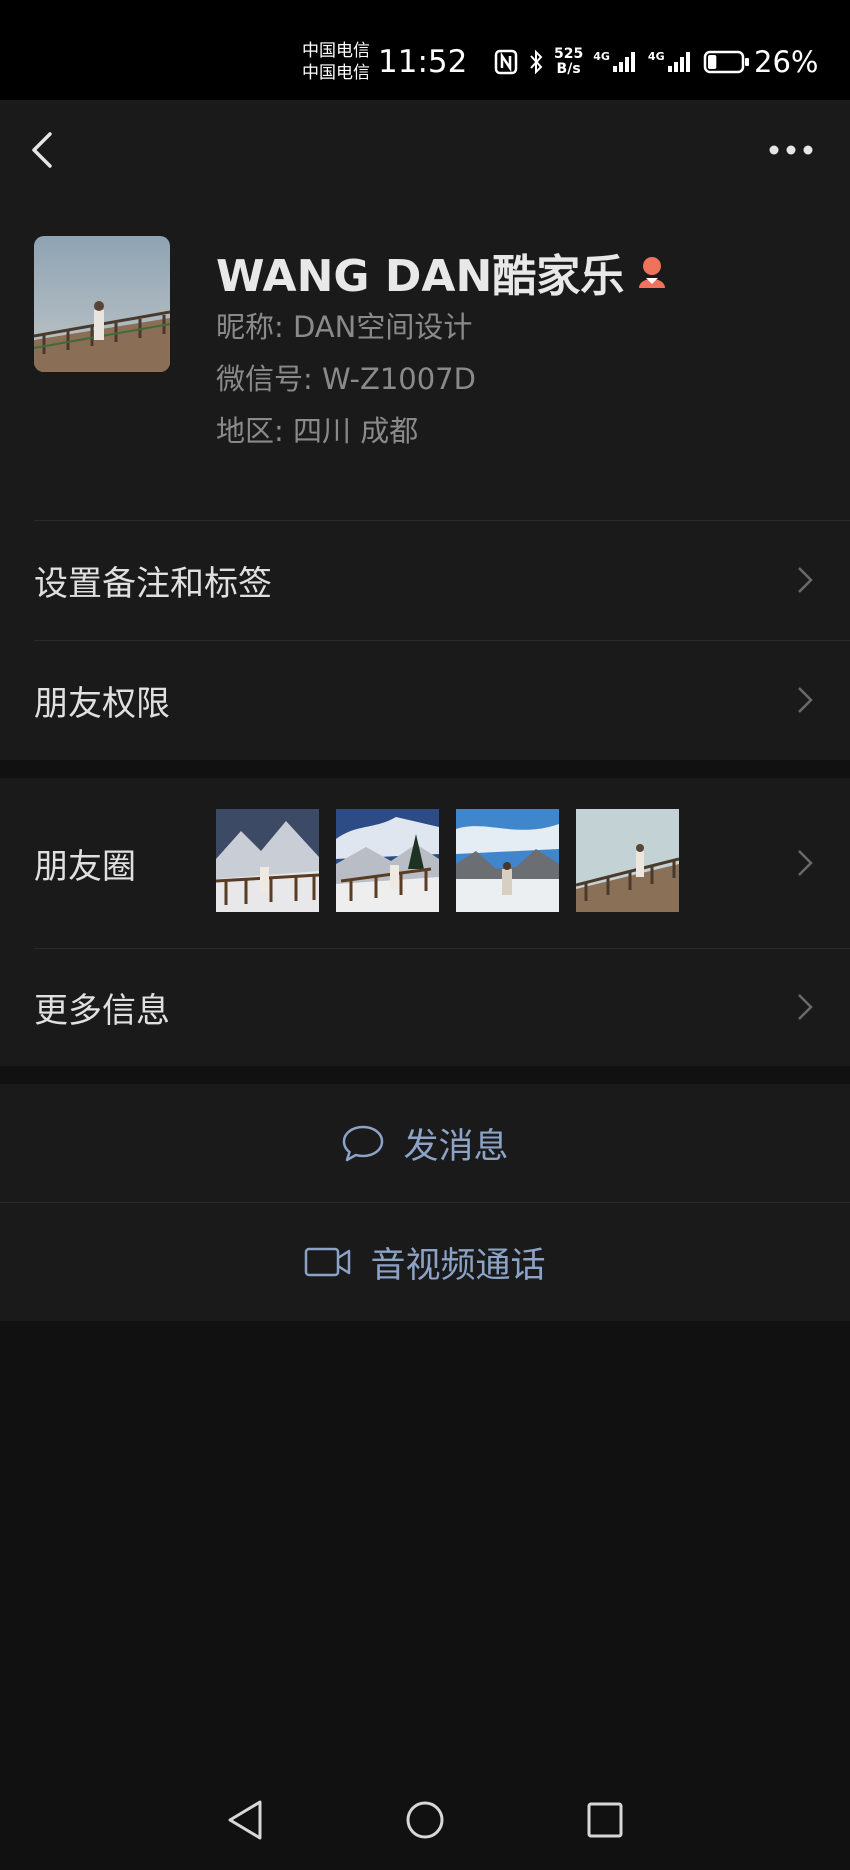 This screenshot has width=850, height=1870. I want to click on settings-block: 设置备注和标签 朋友权限, so click(425, 640).